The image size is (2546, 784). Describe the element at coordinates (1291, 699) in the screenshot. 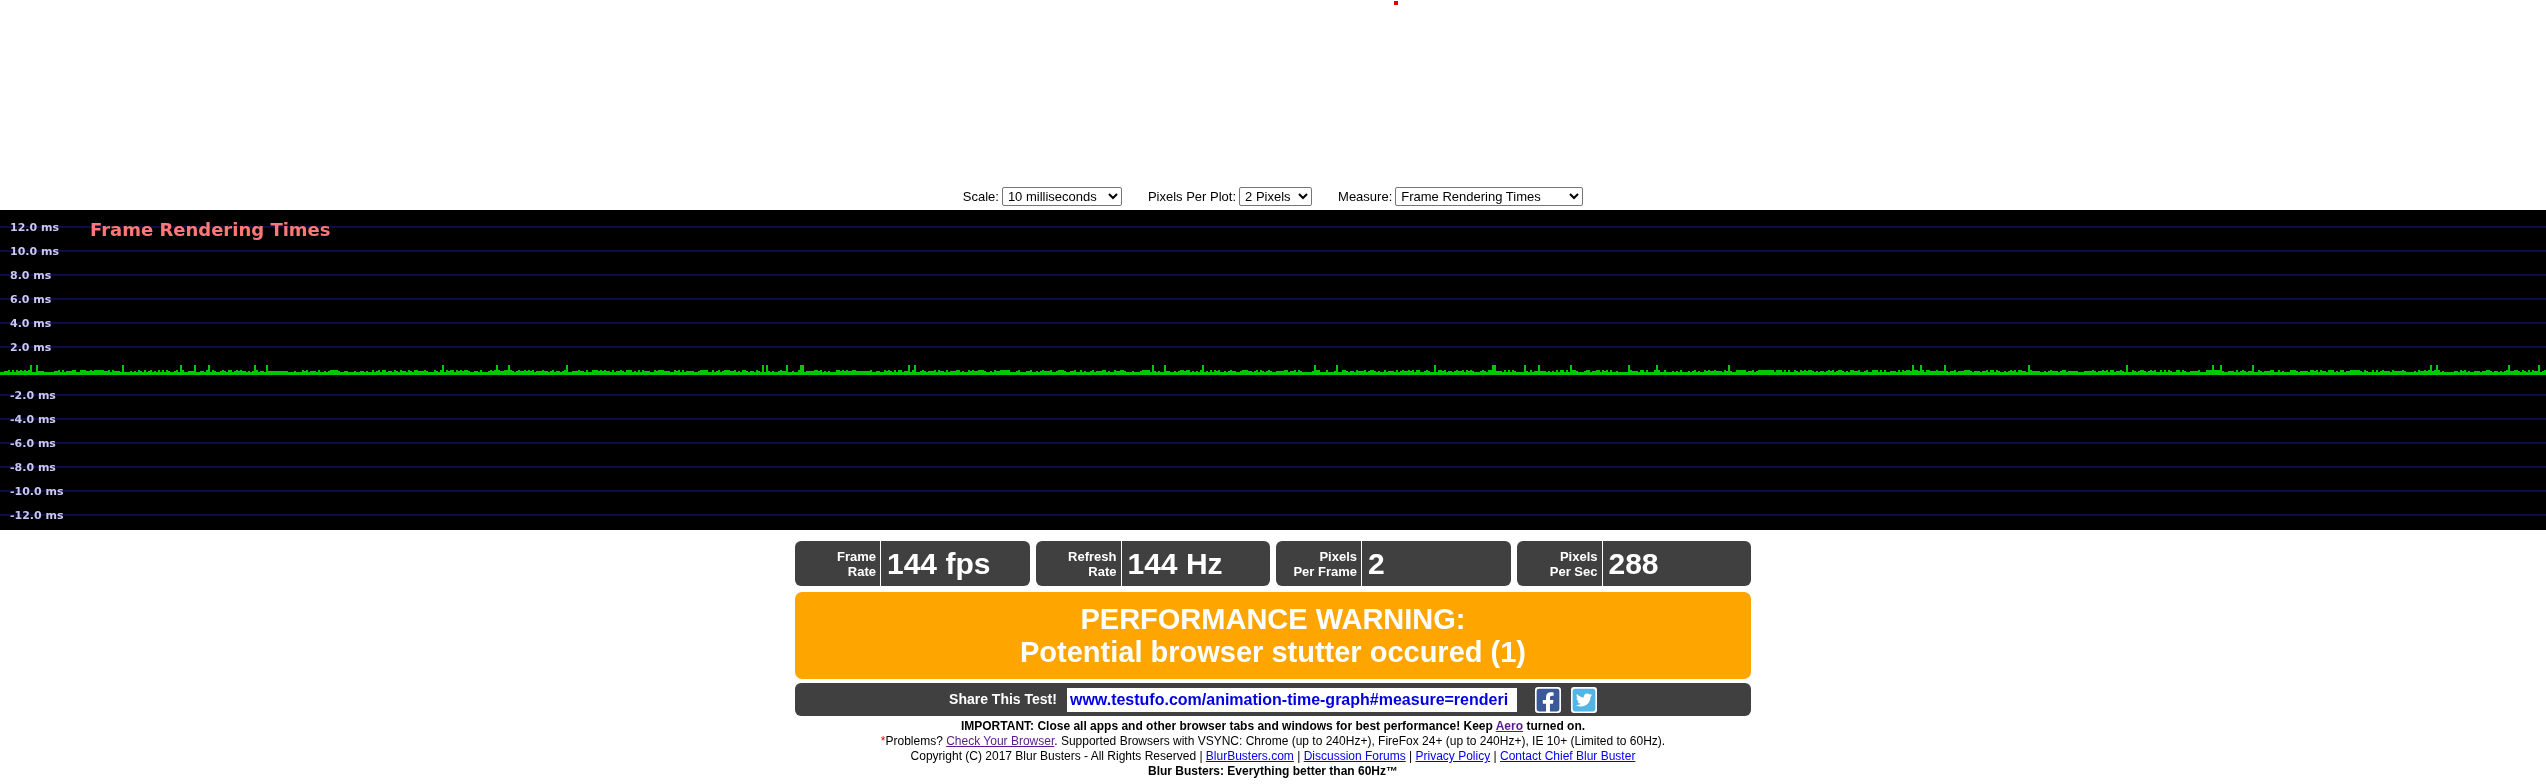

I see `share-url-field: www.testufo.com/animation-time-graph#measure=renderi` at that location.